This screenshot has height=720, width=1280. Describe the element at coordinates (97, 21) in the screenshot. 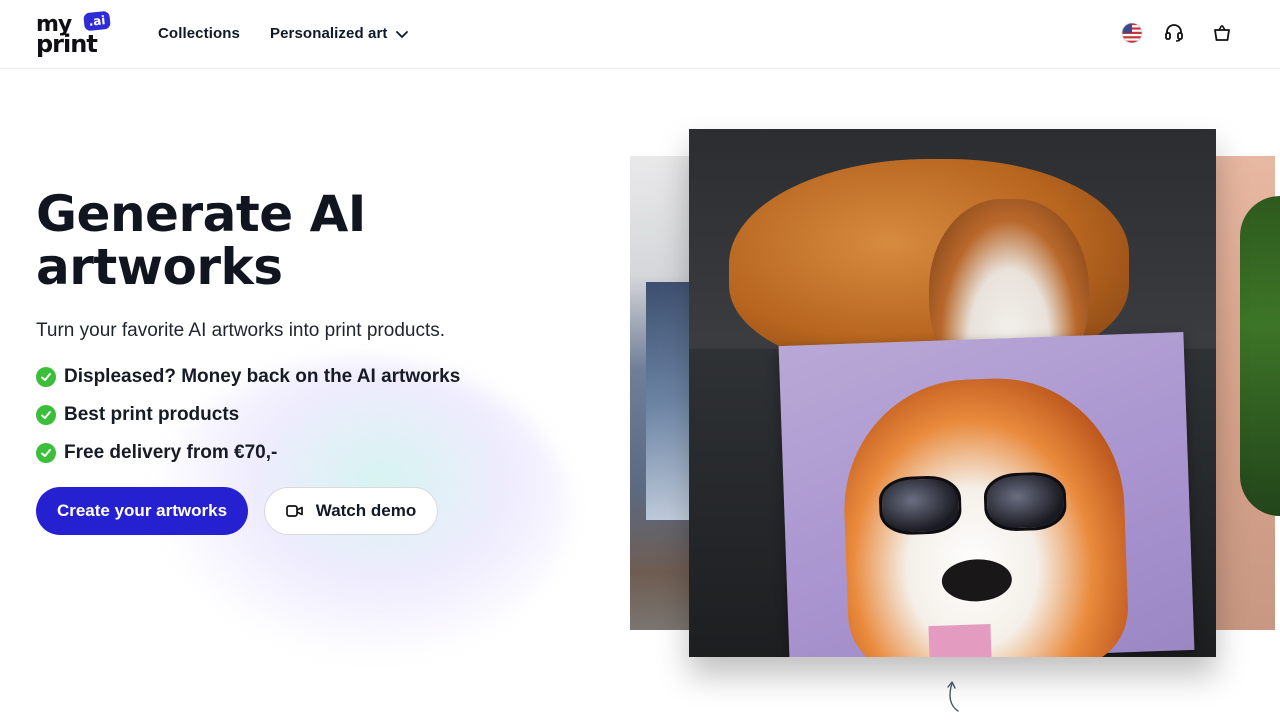

I see `logo-badge-ai: .ai` at that location.